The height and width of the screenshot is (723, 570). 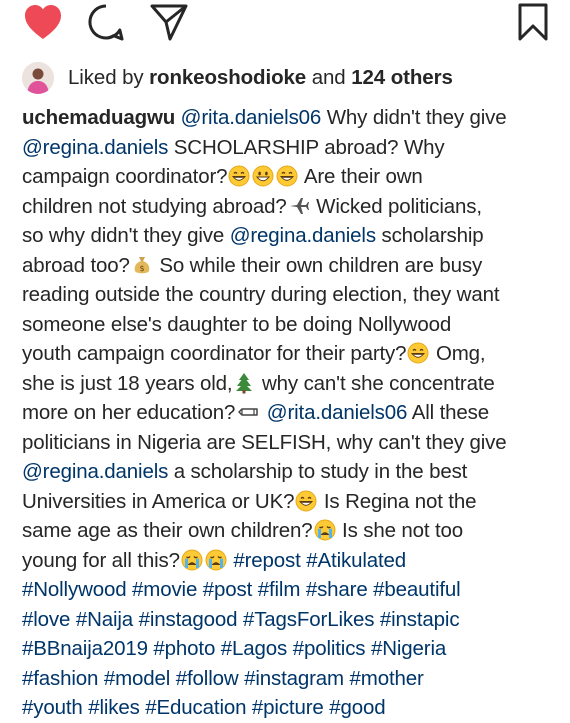 What do you see at coordinates (448, 412) in the screenshot?
I see `caption-text: All these` at bounding box center [448, 412].